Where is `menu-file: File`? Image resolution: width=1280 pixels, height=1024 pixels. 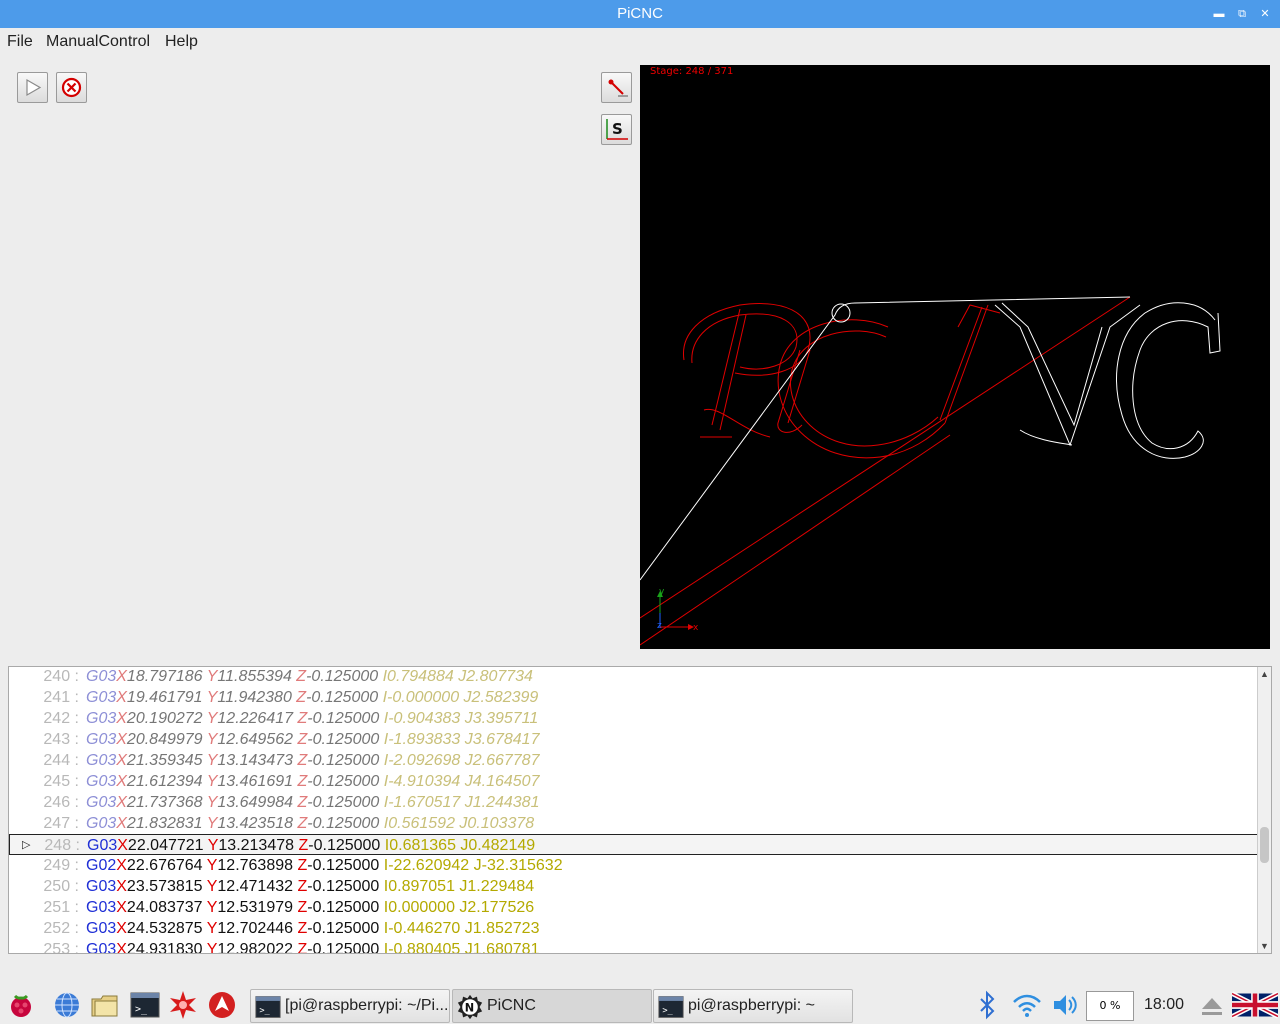
menu-file: File is located at coordinates (20, 42).